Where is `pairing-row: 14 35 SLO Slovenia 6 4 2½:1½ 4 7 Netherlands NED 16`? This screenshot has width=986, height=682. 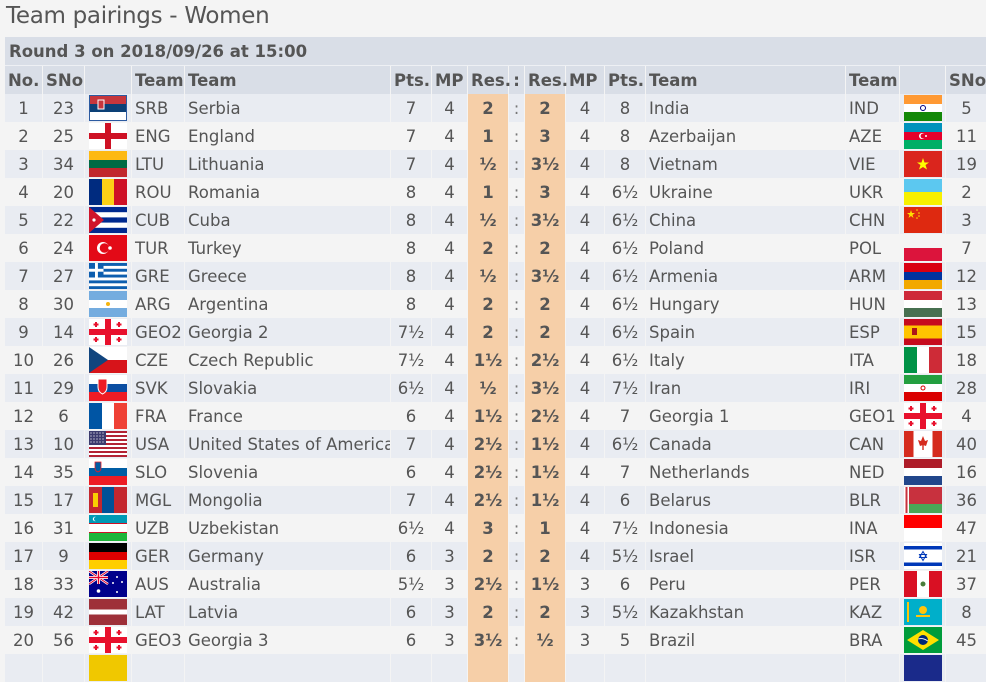 pairing-row: 14 35 SLO Slovenia 6 4 2½:1½ 4 7 Netherlands NED 16 is located at coordinates (495, 472).